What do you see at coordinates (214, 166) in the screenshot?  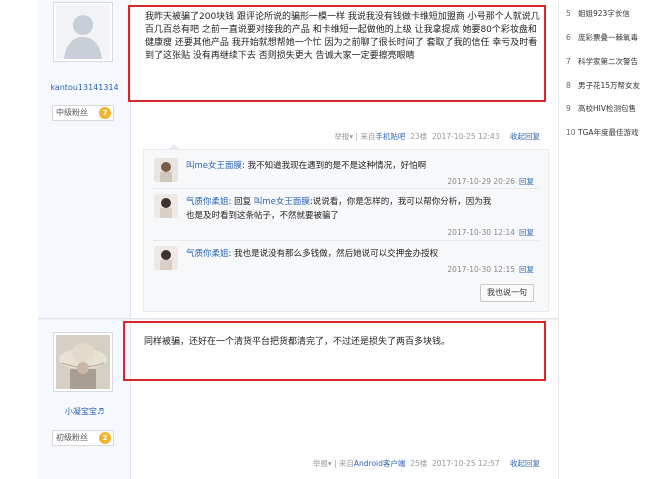 I see `reply-author-link: 叫me女王面膜` at bounding box center [214, 166].